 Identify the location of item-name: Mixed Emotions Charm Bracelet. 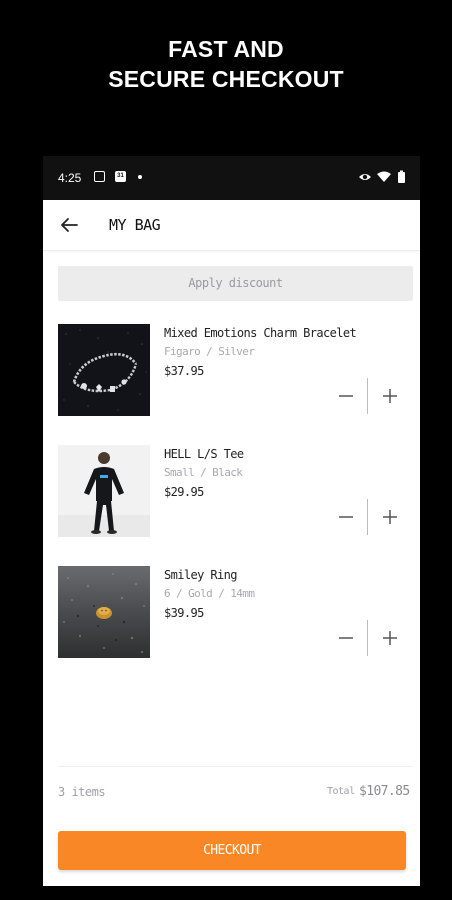
(260, 333).